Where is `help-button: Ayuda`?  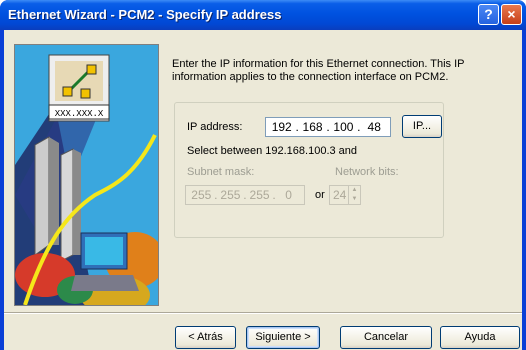 help-button: Ayuda is located at coordinates (480, 337).